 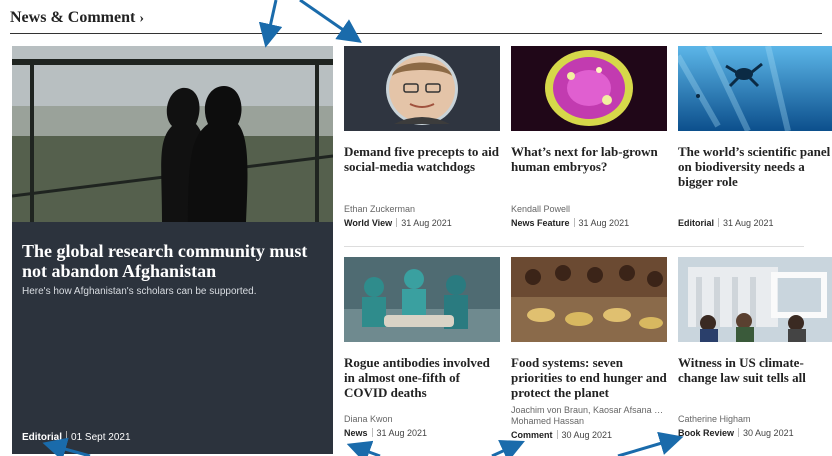 I want to click on author-portrait, so click(x=422, y=89).